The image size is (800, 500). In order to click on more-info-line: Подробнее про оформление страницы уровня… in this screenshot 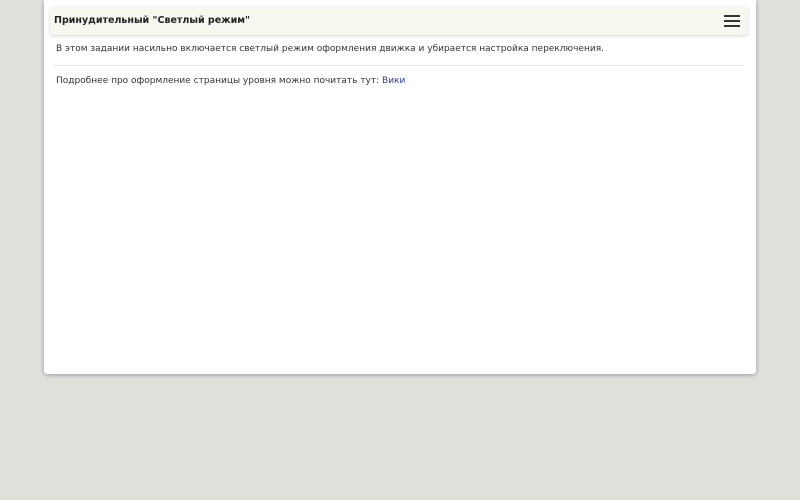, I will do `click(230, 81)`.